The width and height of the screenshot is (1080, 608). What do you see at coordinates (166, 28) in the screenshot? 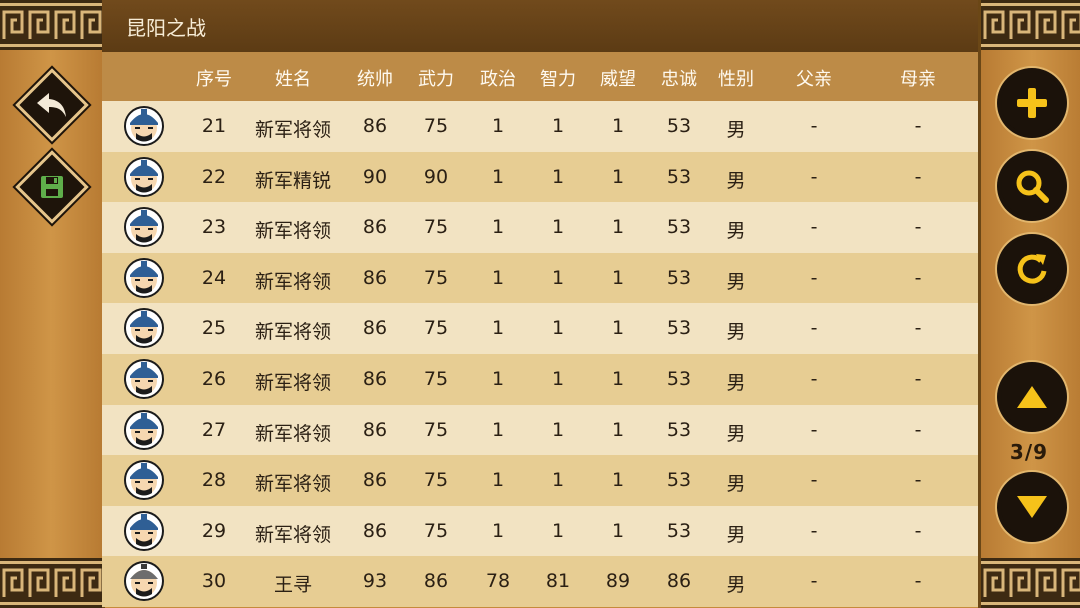
I see `page-title: 昆阳之战` at bounding box center [166, 28].